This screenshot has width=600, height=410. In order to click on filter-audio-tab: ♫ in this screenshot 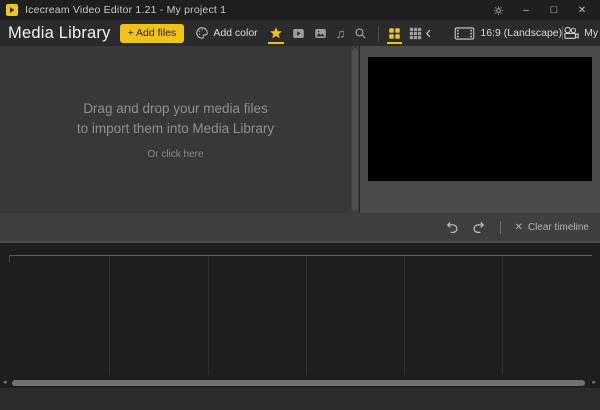, I will do `click(341, 33)`.